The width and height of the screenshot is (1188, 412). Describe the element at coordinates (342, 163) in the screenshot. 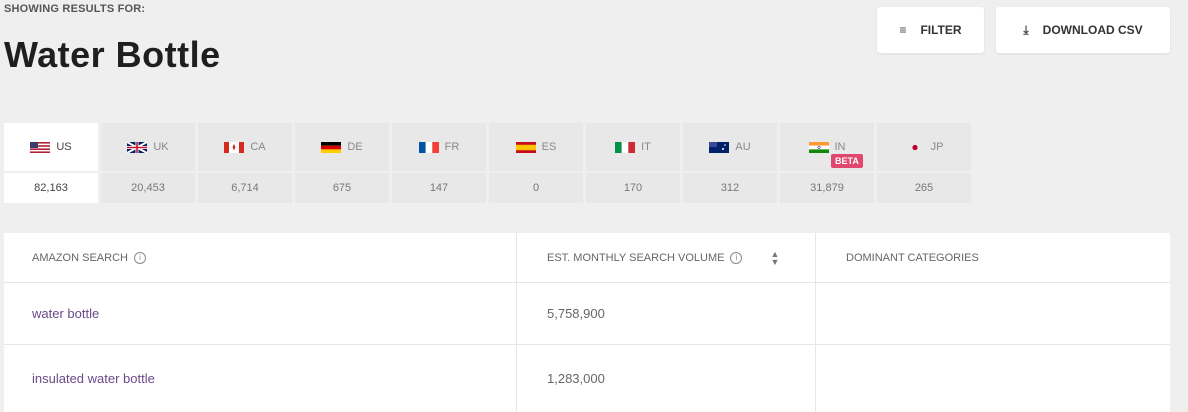

I see `tab-de: DE 675` at that location.